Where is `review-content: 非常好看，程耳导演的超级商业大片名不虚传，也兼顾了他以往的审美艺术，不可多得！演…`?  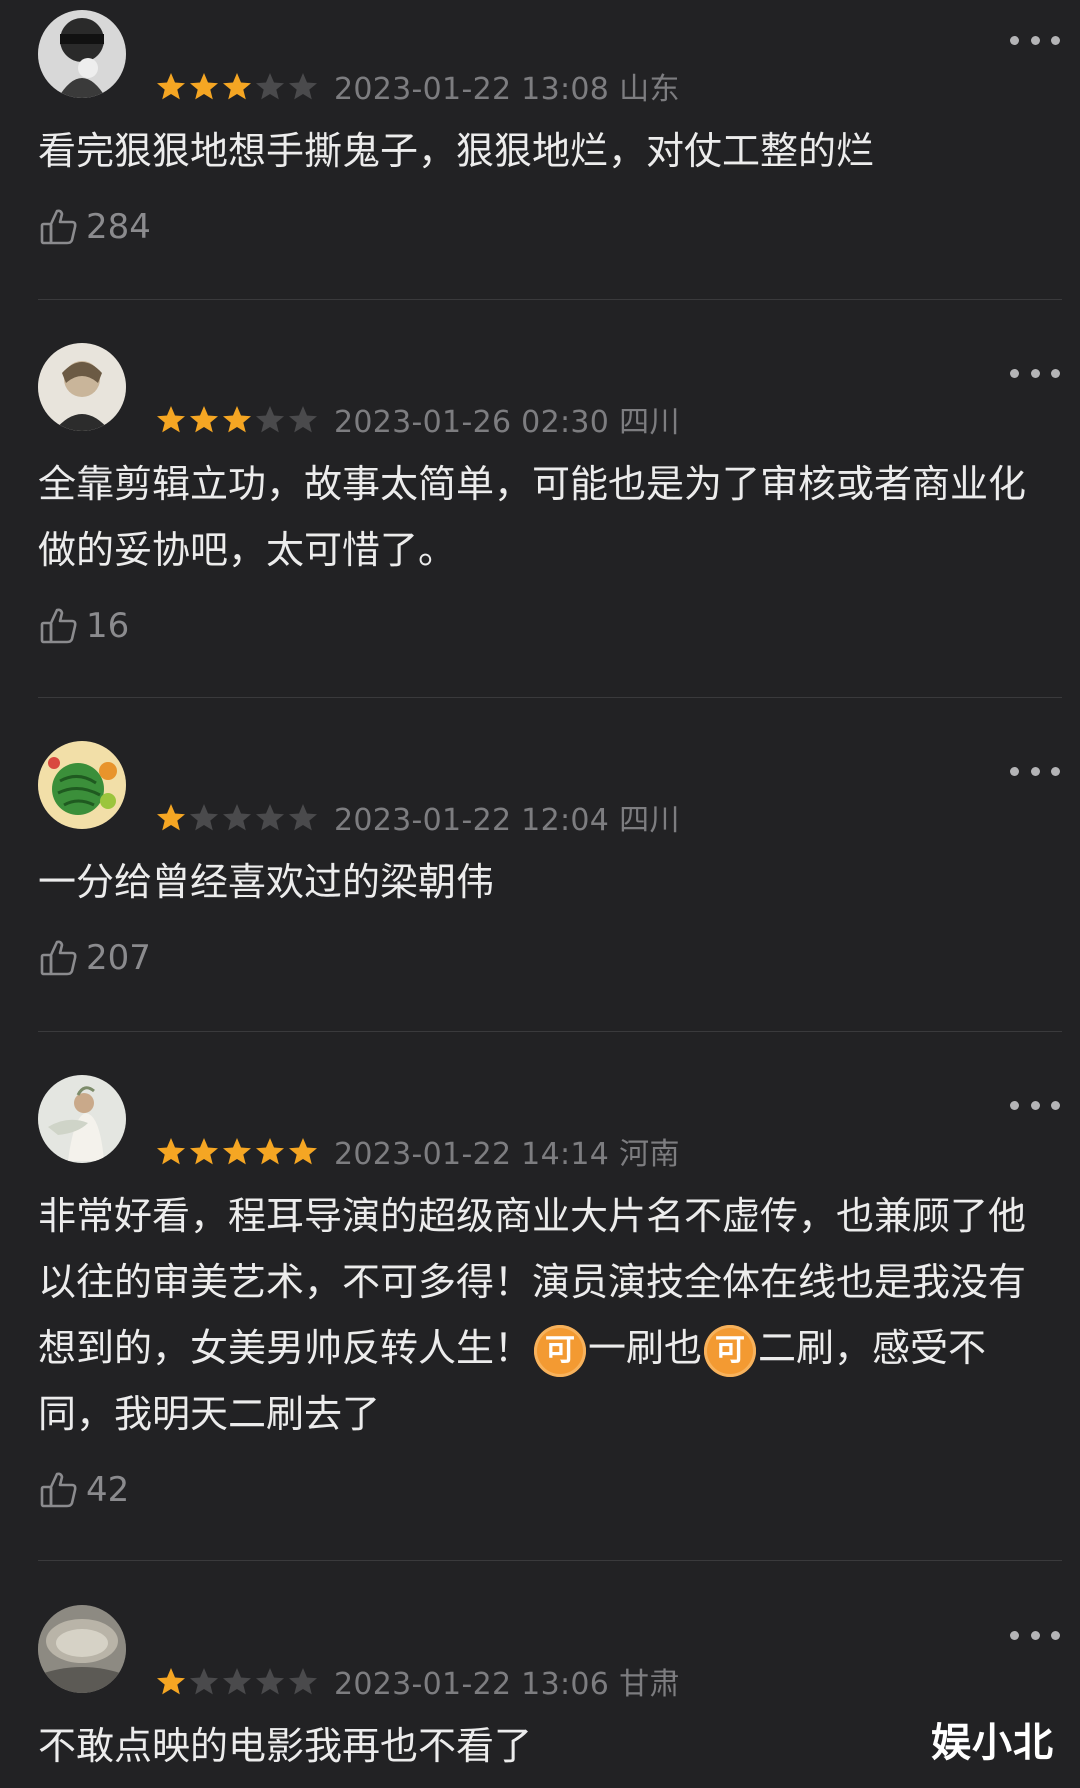
review-content: 非常好看，程耳导演的超级商业大片名不虚传，也兼顾了他以往的审美艺术，不可多得！演… is located at coordinates (538, 1315).